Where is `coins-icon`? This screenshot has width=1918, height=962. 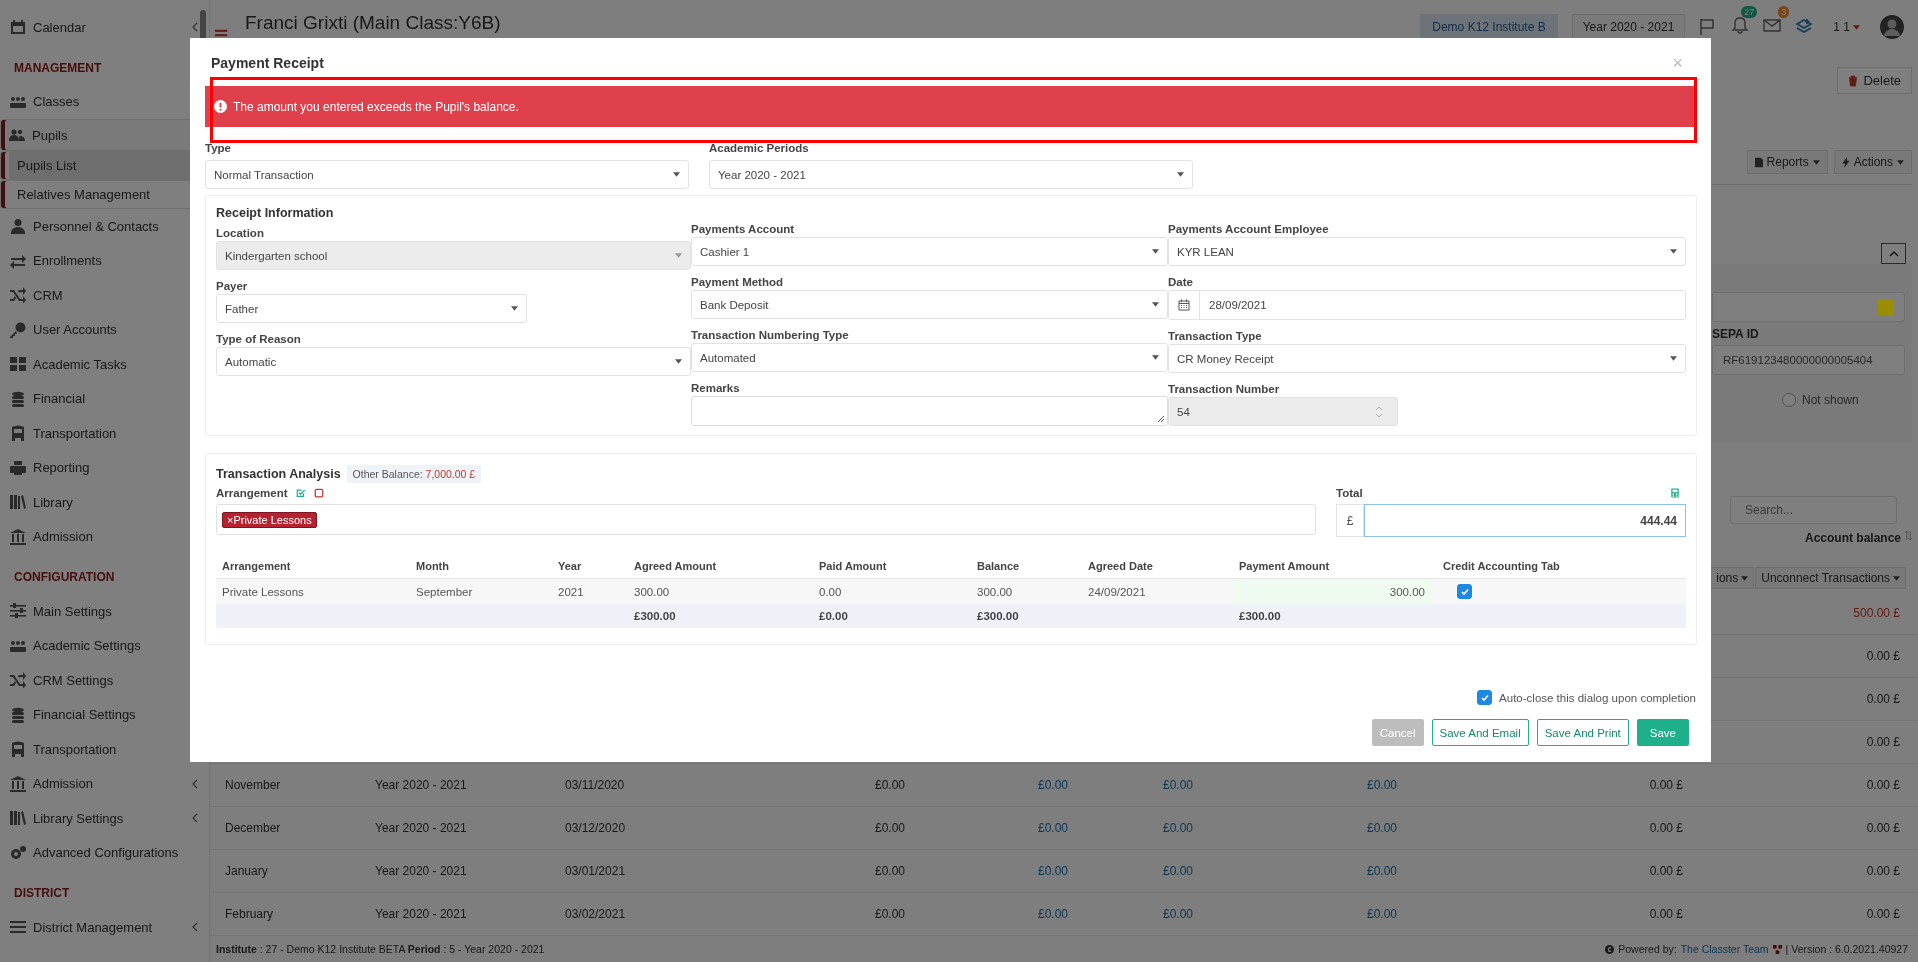
coins-icon is located at coordinates (18, 714).